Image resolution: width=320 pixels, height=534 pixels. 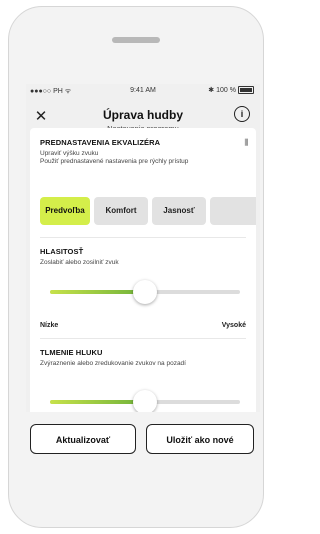 I want to click on volume-description: Zoslabiť alebo zosilniť zvuk, so click(x=79, y=262).